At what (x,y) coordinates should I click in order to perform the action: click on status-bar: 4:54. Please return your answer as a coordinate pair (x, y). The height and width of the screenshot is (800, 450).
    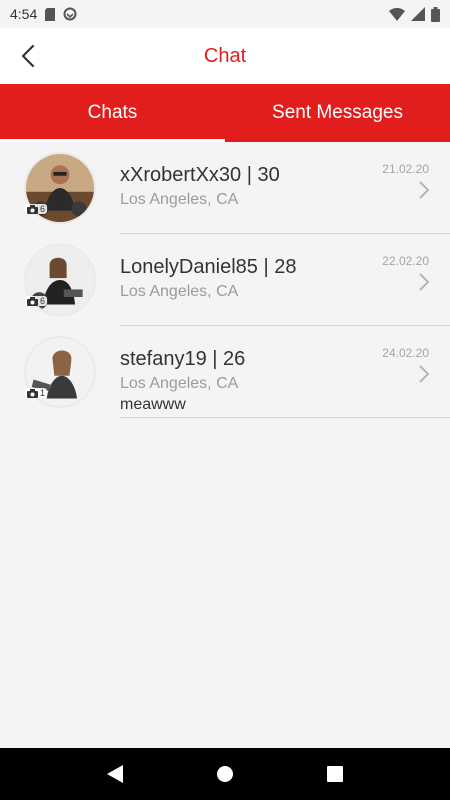
    Looking at the image, I should click on (225, 14).